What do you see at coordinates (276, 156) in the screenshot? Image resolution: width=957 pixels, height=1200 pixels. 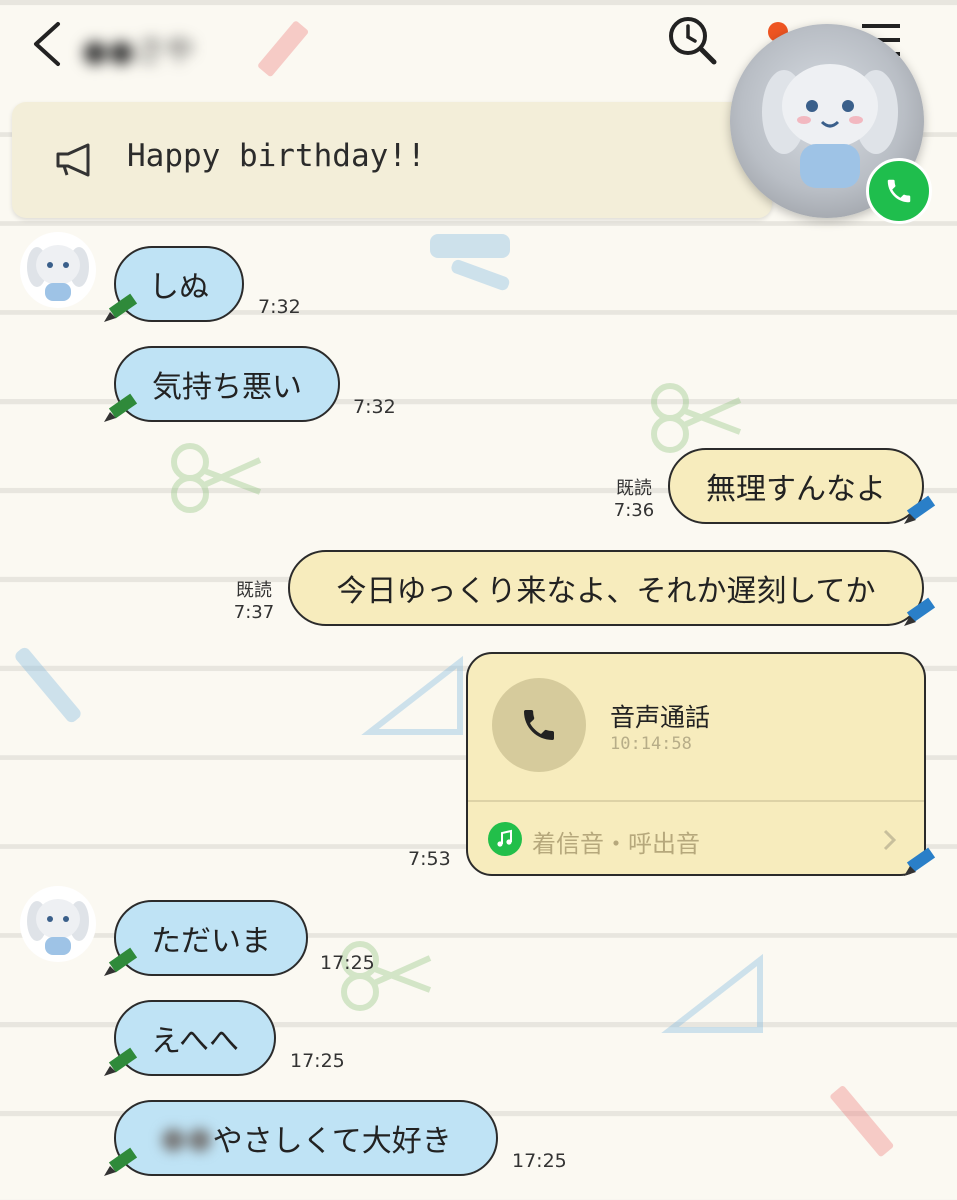 I see `announcement-text: Happy birthday!!` at bounding box center [276, 156].